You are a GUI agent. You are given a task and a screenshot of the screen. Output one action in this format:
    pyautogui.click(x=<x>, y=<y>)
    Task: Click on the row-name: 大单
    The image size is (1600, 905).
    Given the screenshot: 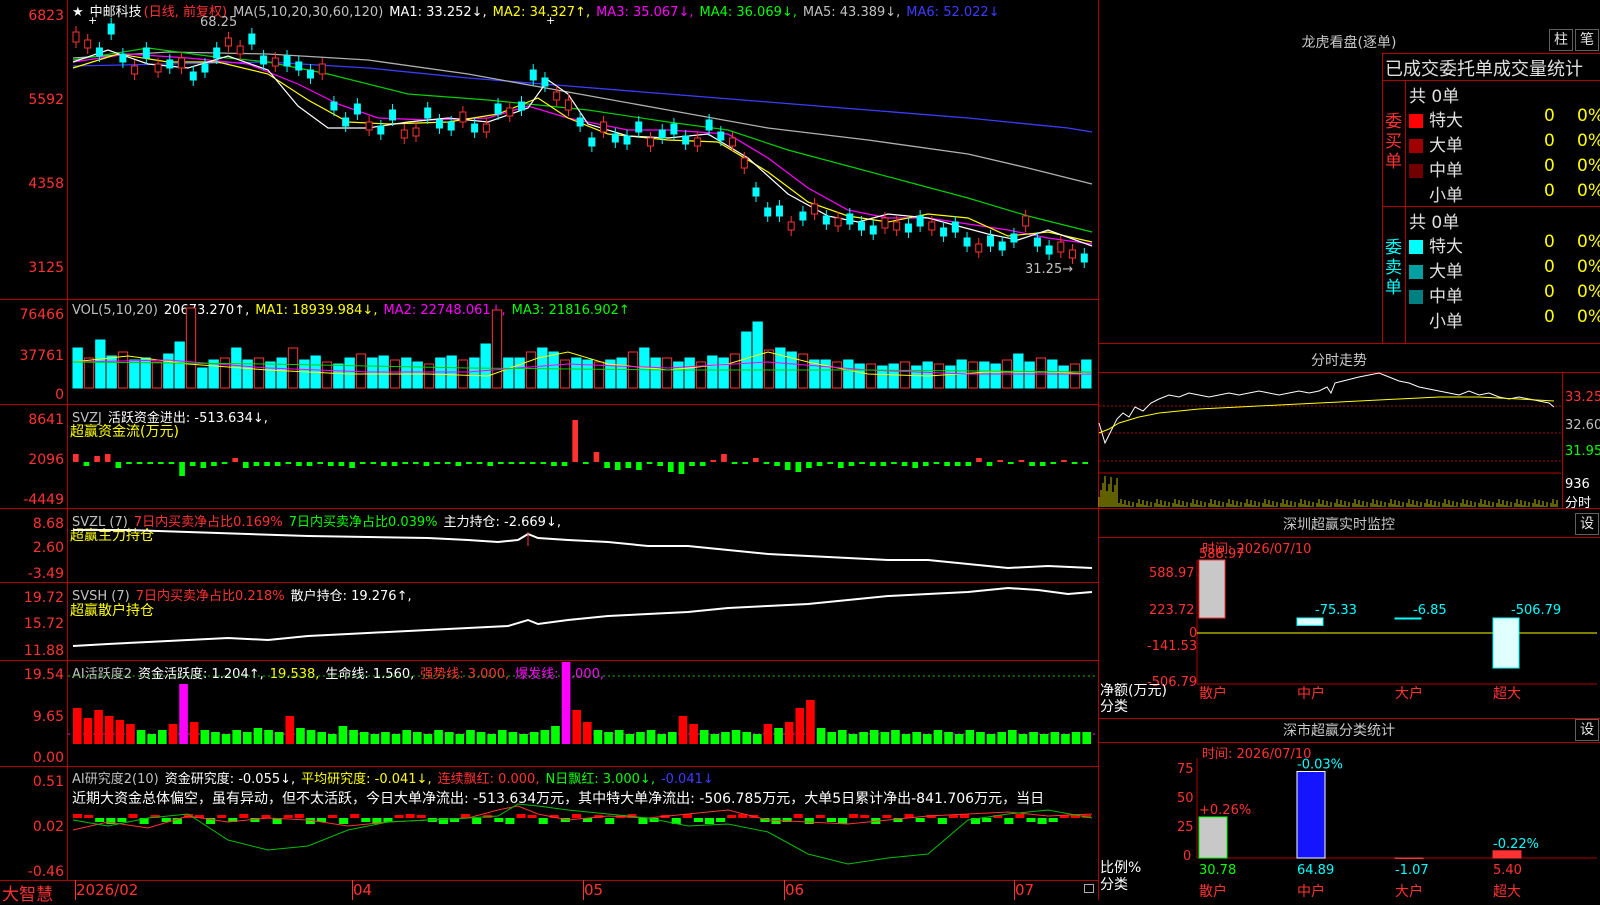 What is the action you would take?
    pyautogui.click(x=1446, y=272)
    